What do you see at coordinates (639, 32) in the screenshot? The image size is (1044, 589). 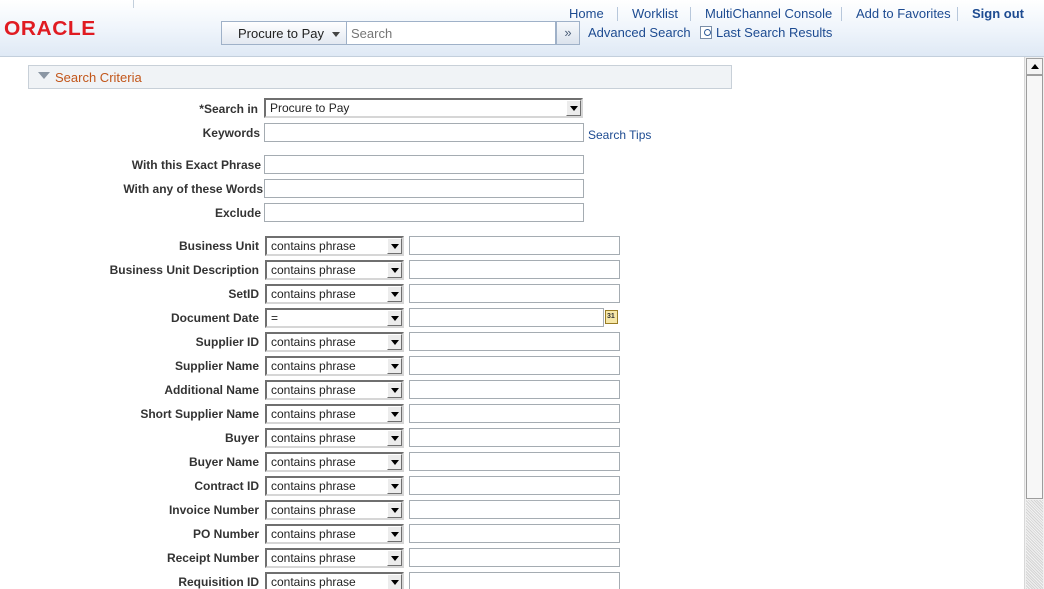 I see `advanced-search-link: Advanced Search` at bounding box center [639, 32].